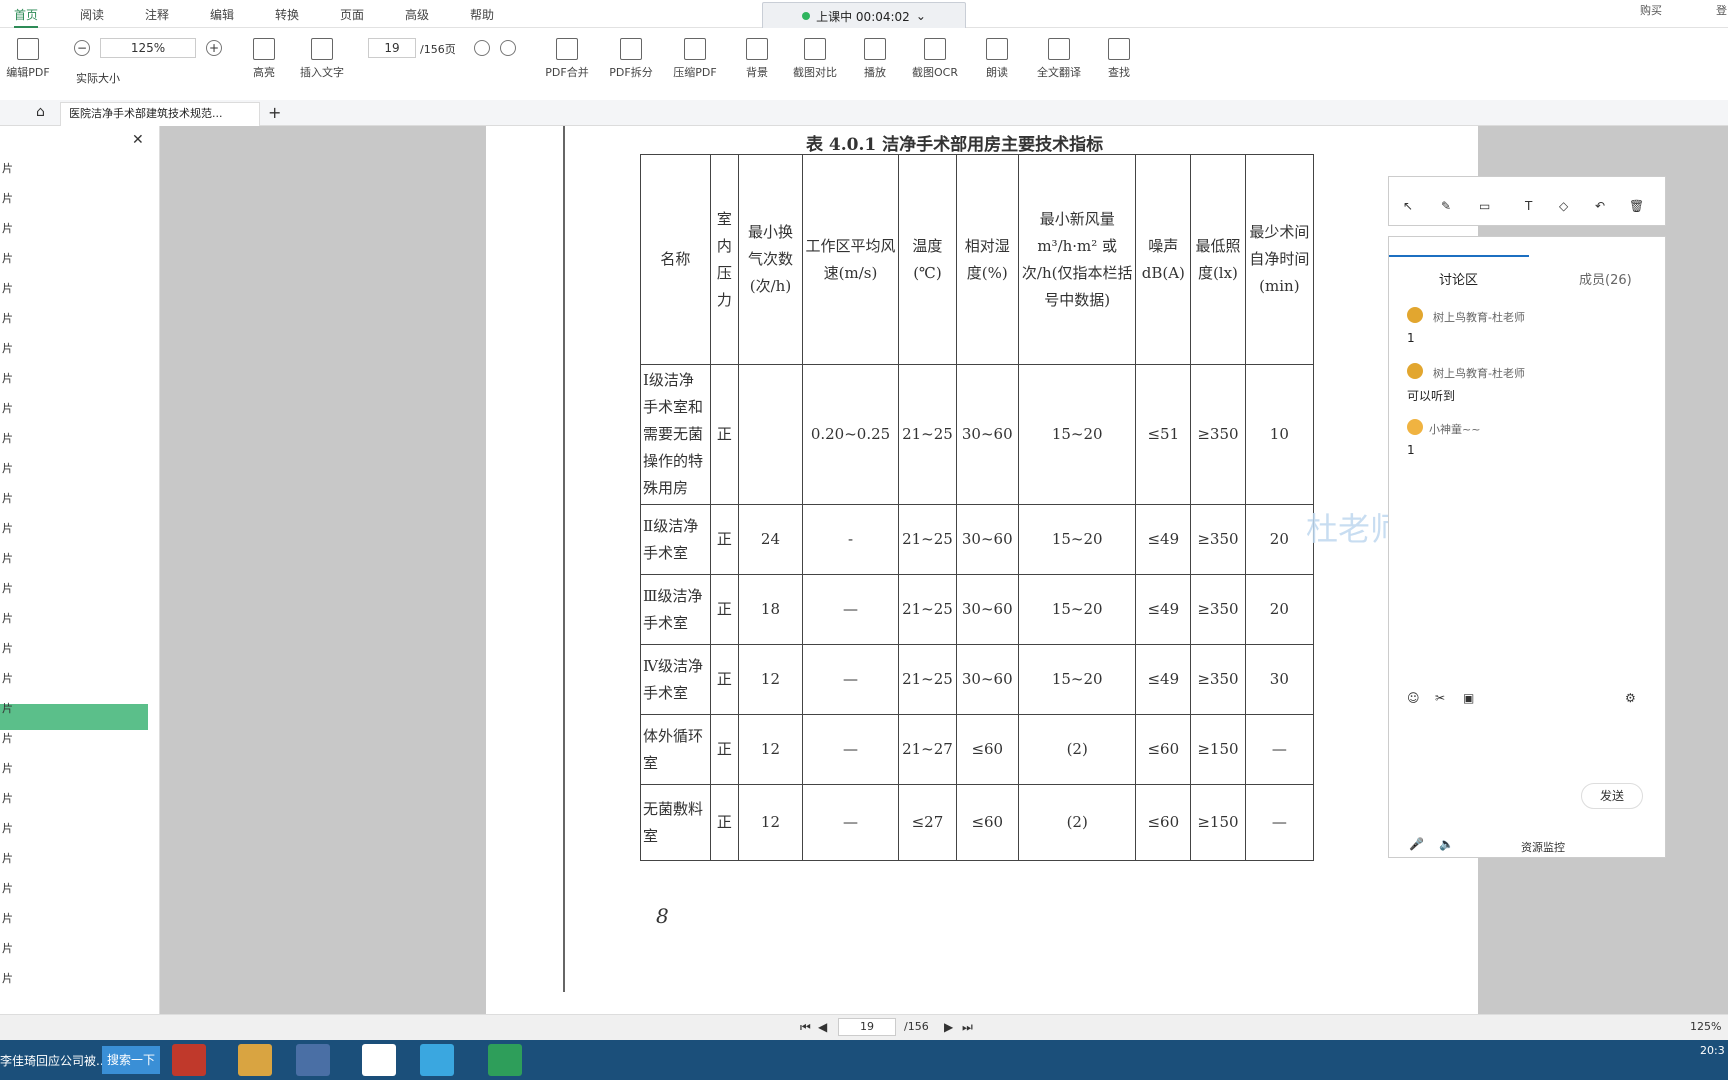 The height and width of the screenshot is (1080, 1728). What do you see at coordinates (1468, 698) in the screenshot?
I see `image-icon: ▣` at bounding box center [1468, 698].